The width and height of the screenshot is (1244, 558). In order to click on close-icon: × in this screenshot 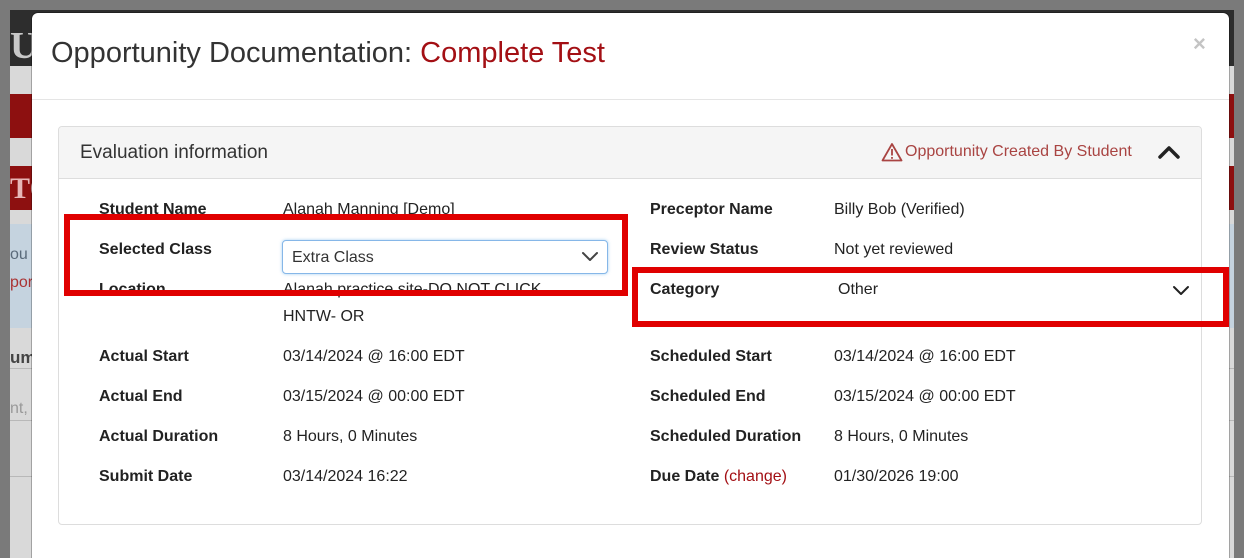, I will do `click(1199, 44)`.